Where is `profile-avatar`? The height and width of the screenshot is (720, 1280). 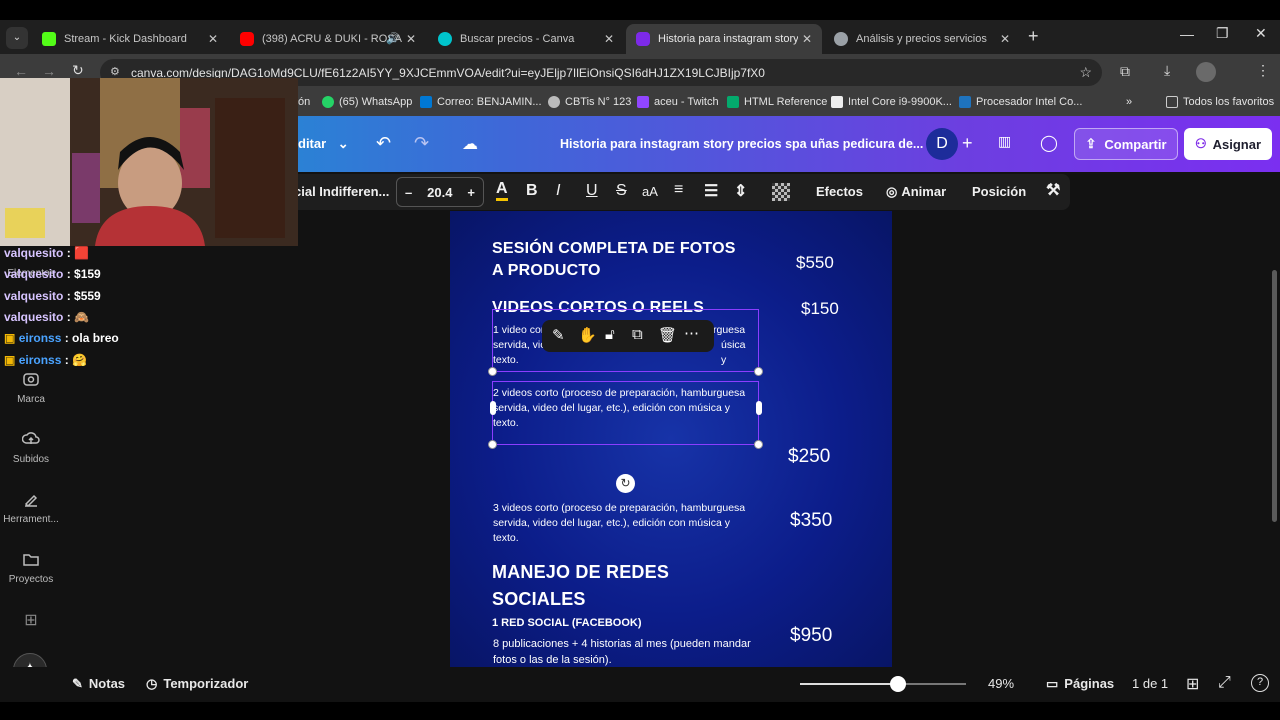 profile-avatar is located at coordinates (1206, 72).